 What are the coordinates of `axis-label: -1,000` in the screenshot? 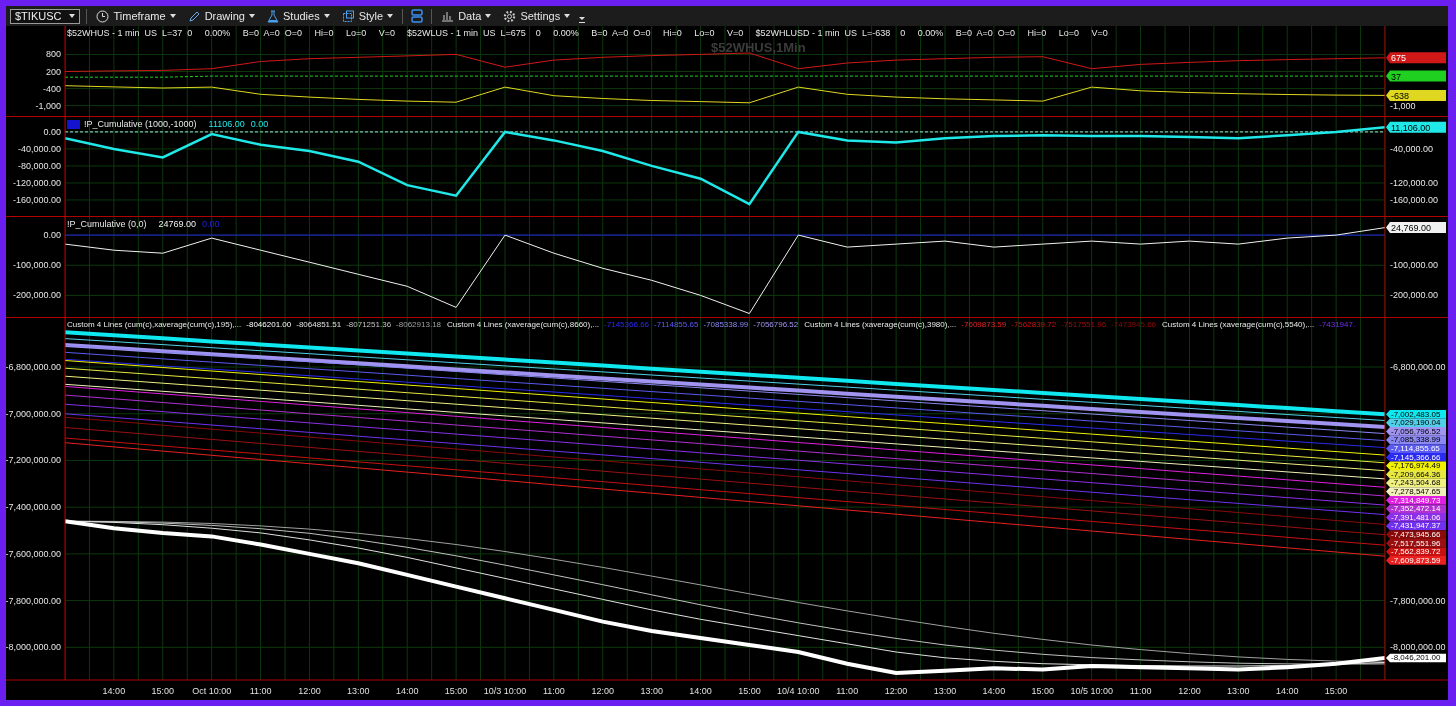 It's located at (48, 105).